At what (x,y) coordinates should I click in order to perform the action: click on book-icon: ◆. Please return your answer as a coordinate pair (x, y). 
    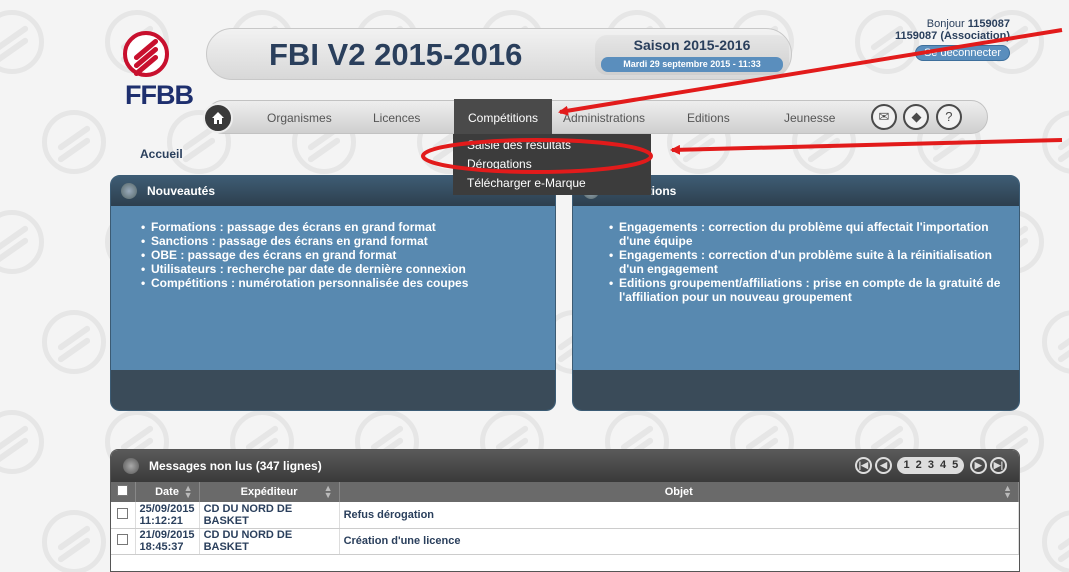
    Looking at the image, I should click on (916, 117).